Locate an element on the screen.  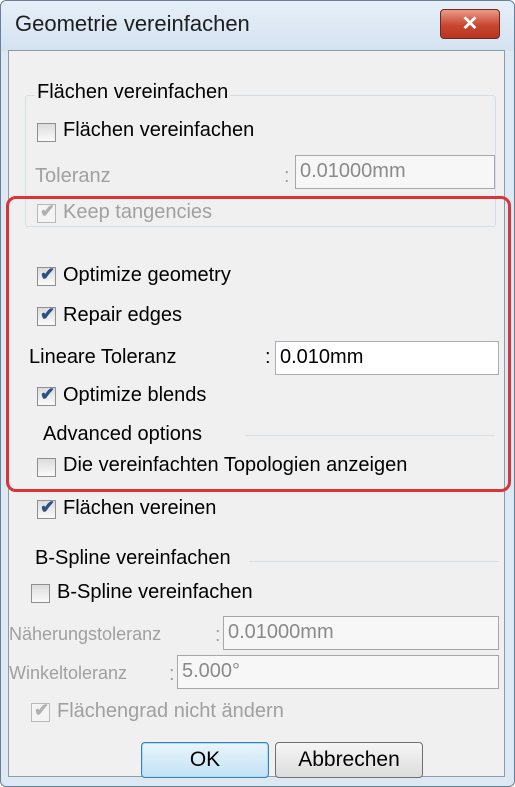
tolerance-colon: : is located at coordinates (287, 176).